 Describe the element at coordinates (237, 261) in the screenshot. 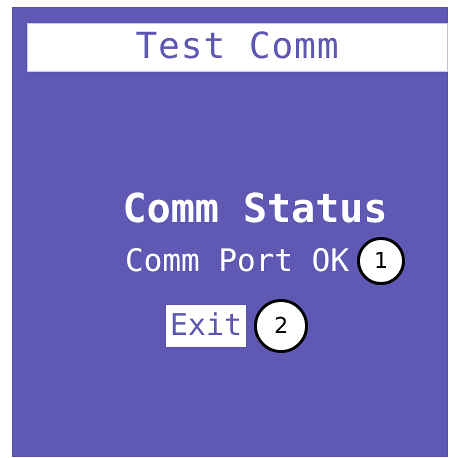

I see `status-message: Comm Port OK` at that location.